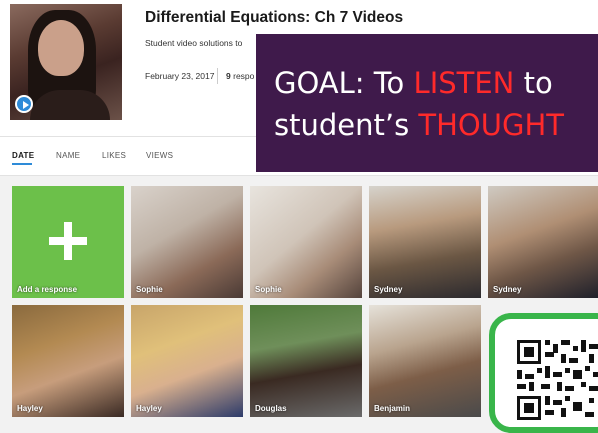 This screenshot has width=598, height=433. Describe the element at coordinates (244, 76) in the screenshot. I see `response-count-word: respo` at that location.